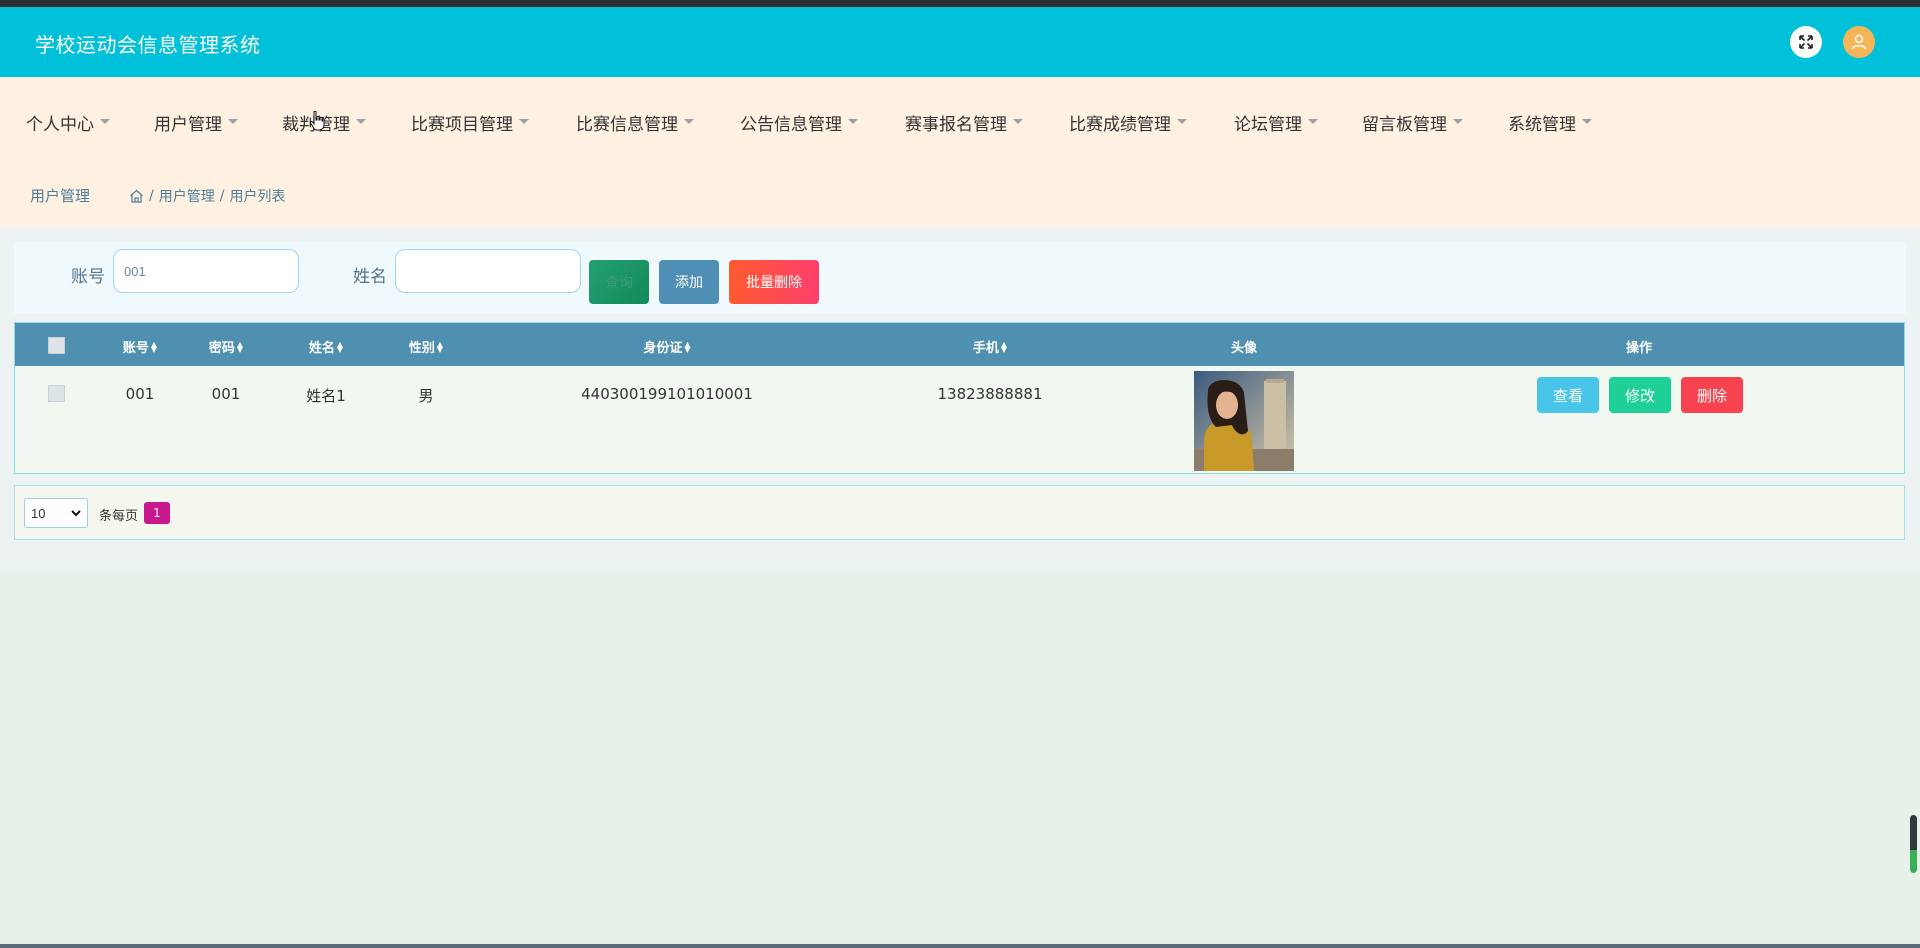  I want to click on column-header-phone: 手机 ▲ ▼, so click(990, 346).